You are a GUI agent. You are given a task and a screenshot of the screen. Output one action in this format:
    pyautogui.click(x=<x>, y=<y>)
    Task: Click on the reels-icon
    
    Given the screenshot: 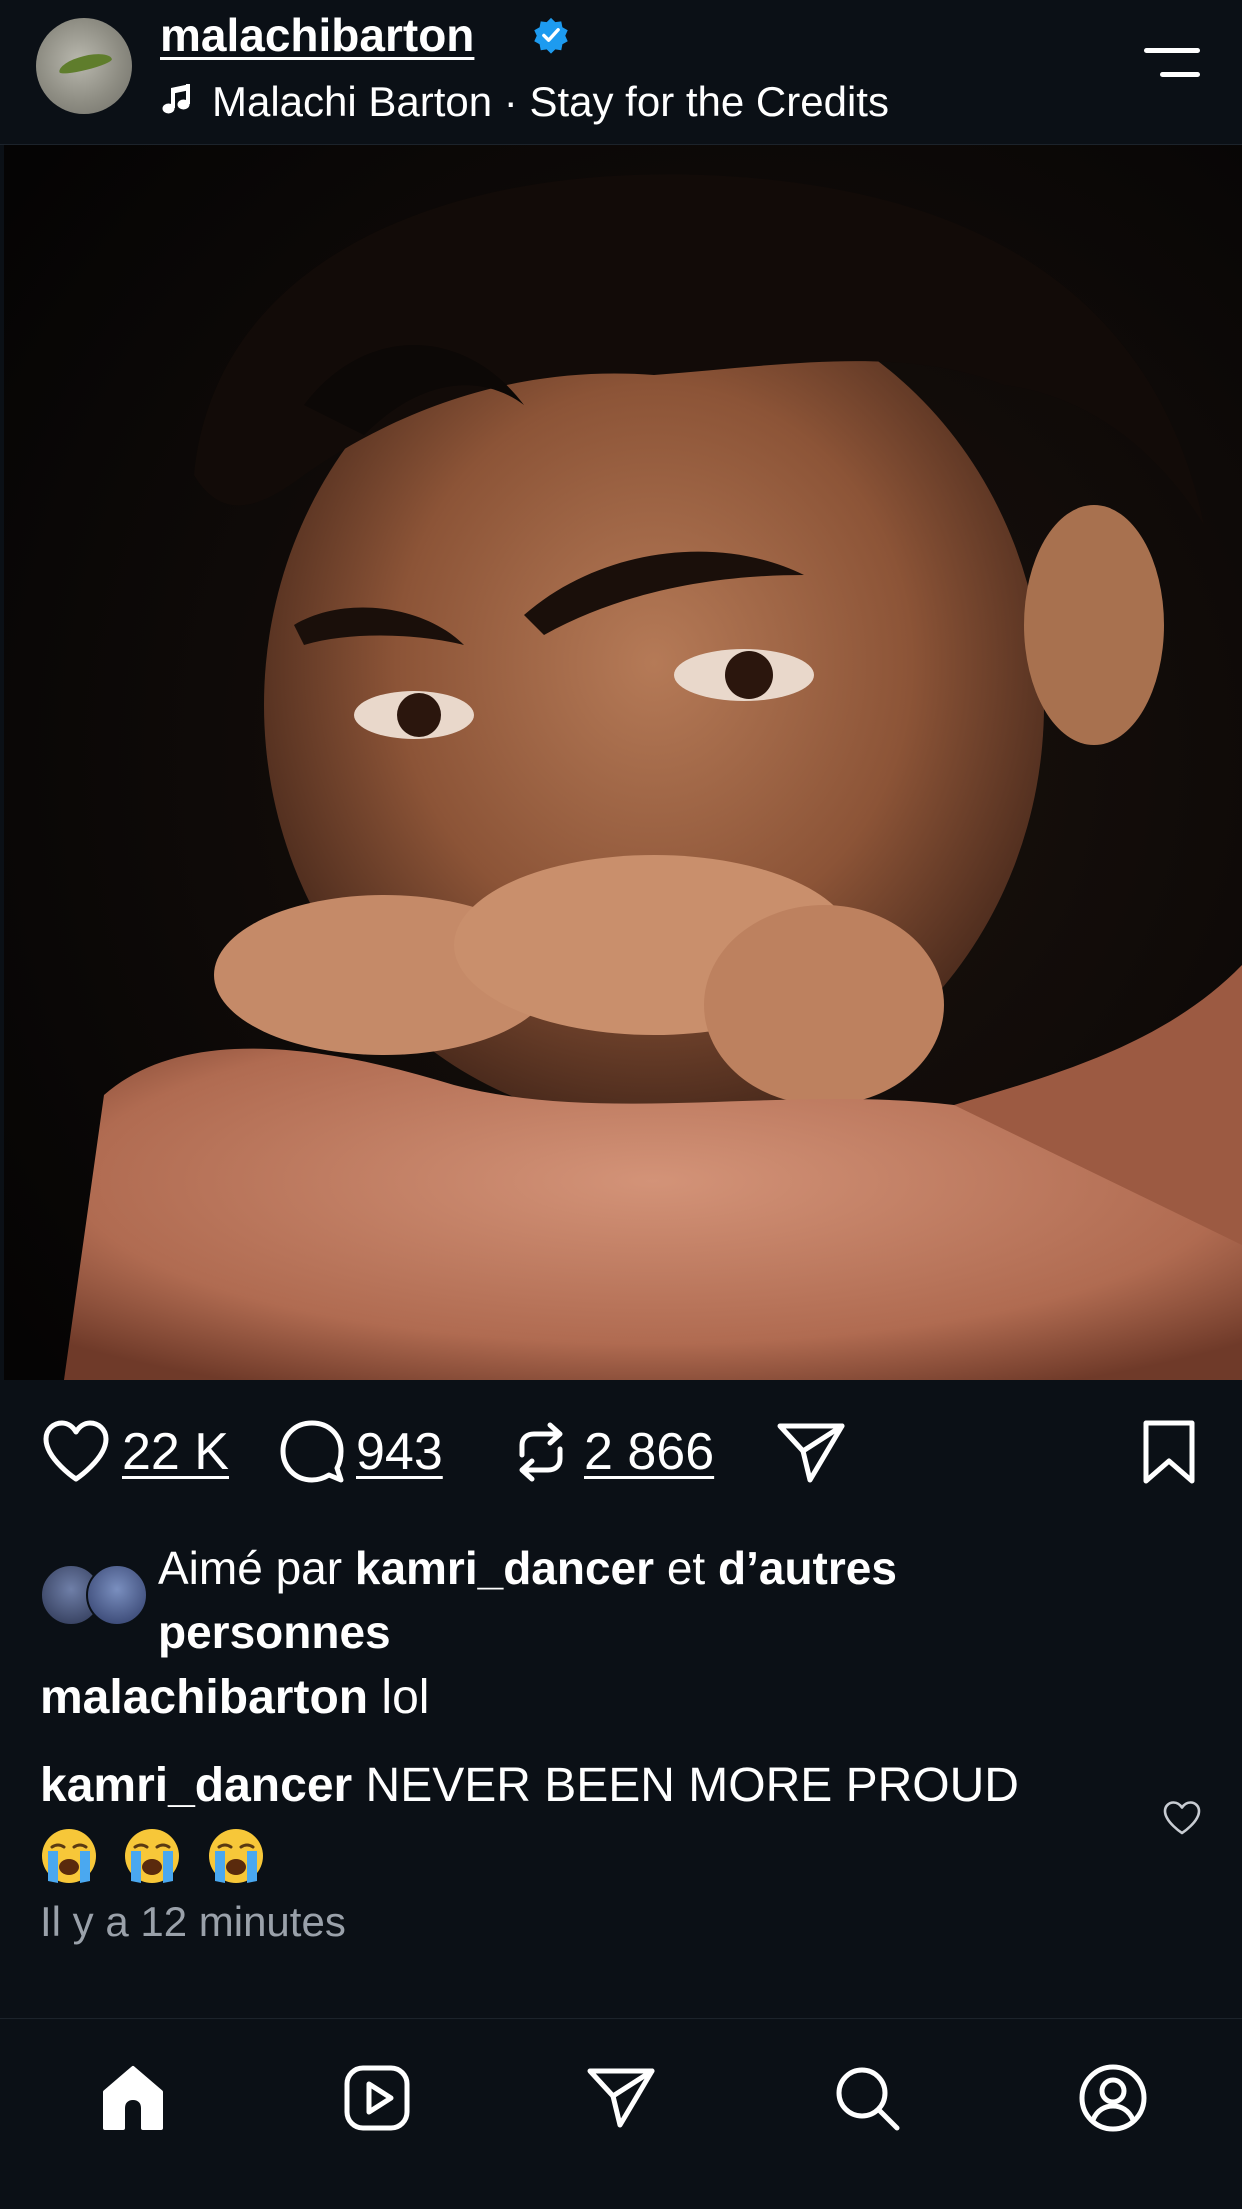 What is the action you would take?
    pyautogui.click(x=377, y=2098)
    